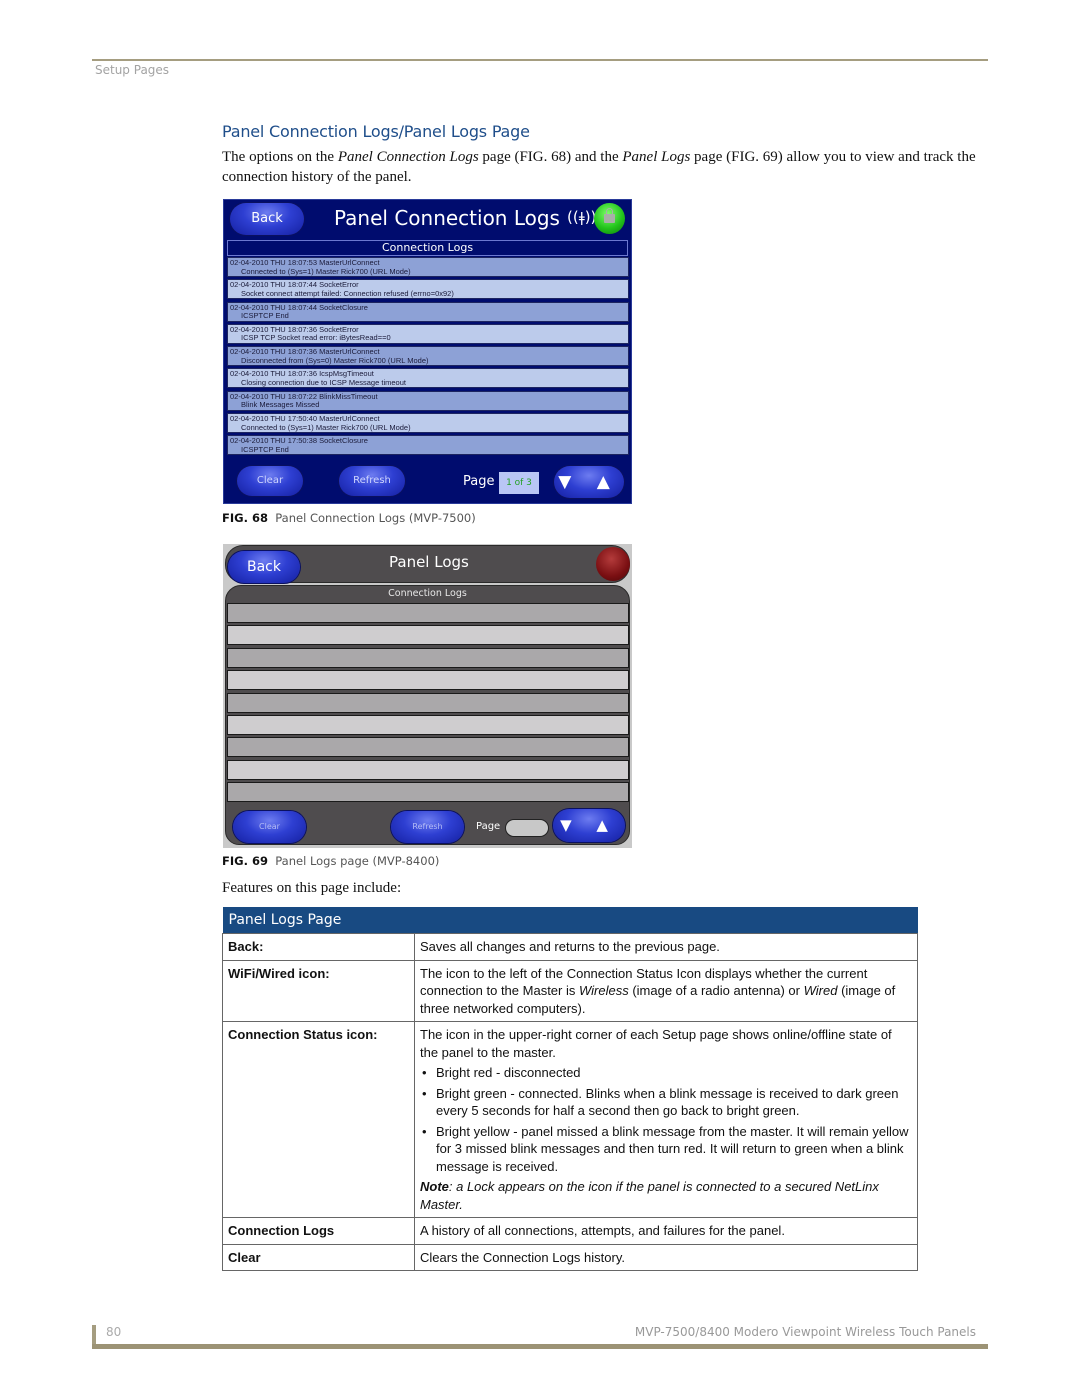 The width and height of the screenshot is (1080, 1397). I want to click on note-label: Note, so click(434, 1186).